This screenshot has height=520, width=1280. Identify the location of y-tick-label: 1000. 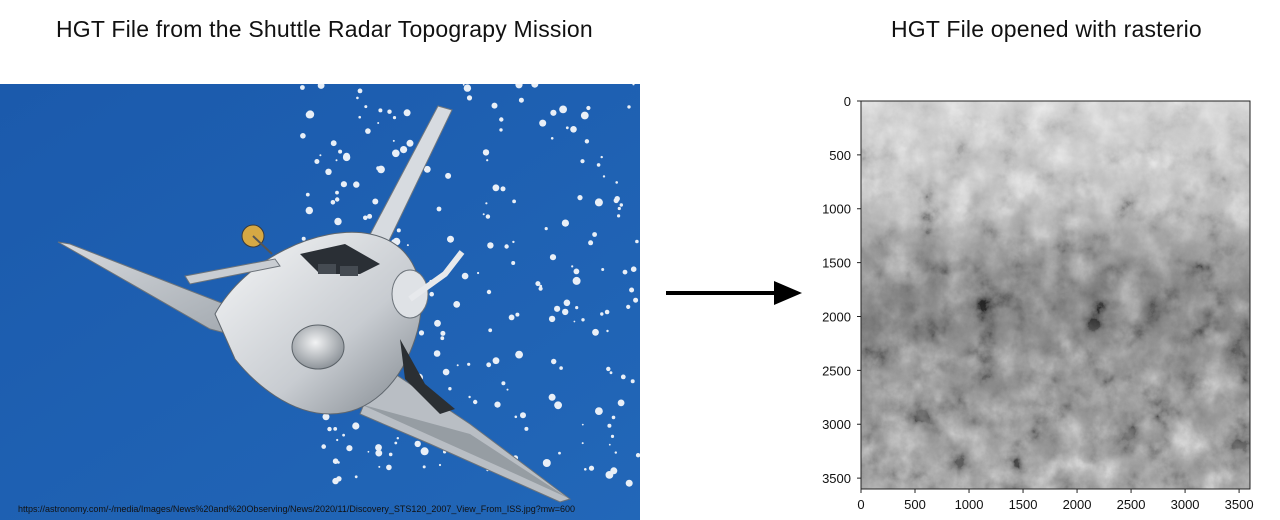
(836, 209).